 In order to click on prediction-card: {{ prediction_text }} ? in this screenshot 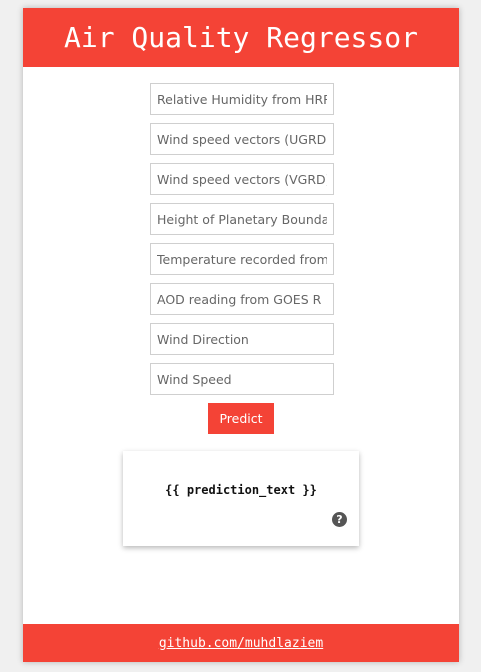, I will do `click(241, 498)`.